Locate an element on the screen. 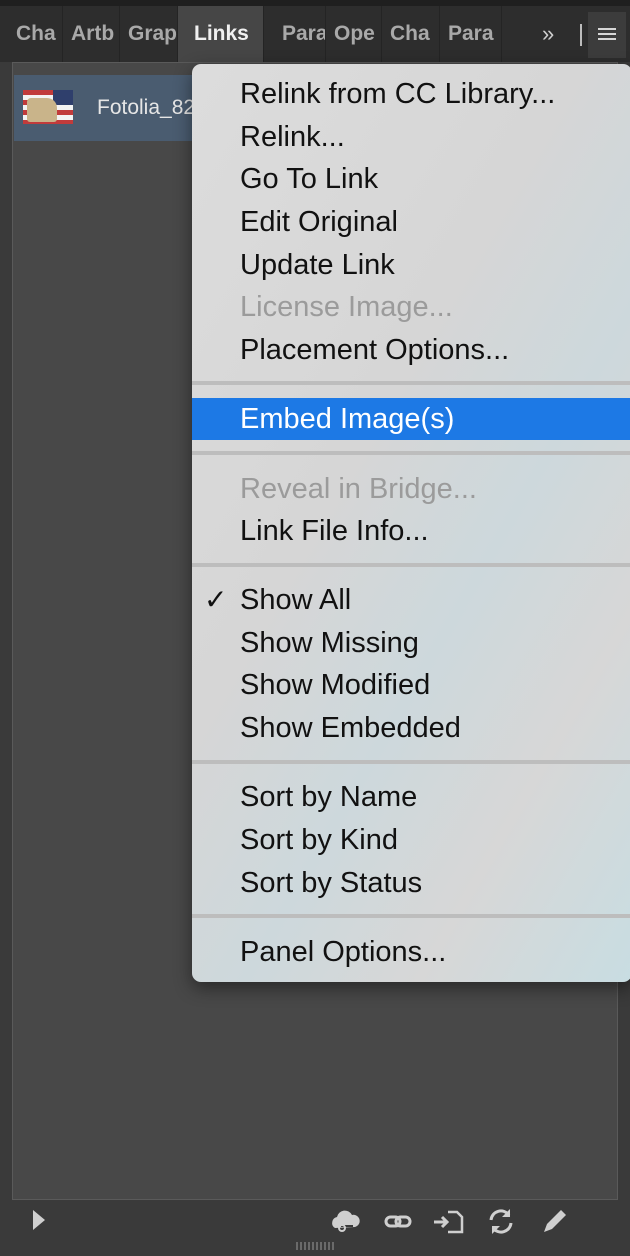 The width and height of the screenshot is (630, 1256). edit-original-icon is located at coordinates (555, 1221).